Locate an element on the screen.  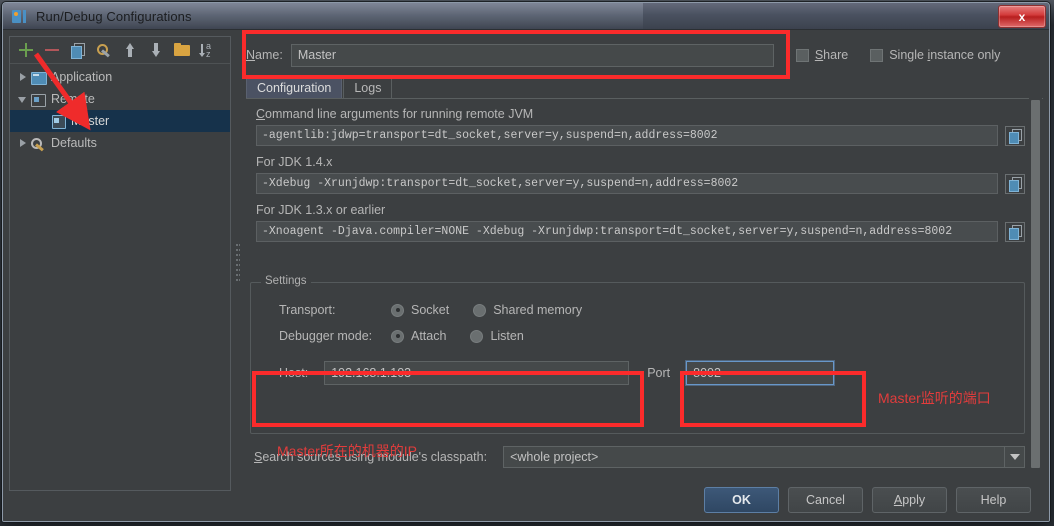
debugger-mode-option-label: Listen is located at coordinates (507, 336).